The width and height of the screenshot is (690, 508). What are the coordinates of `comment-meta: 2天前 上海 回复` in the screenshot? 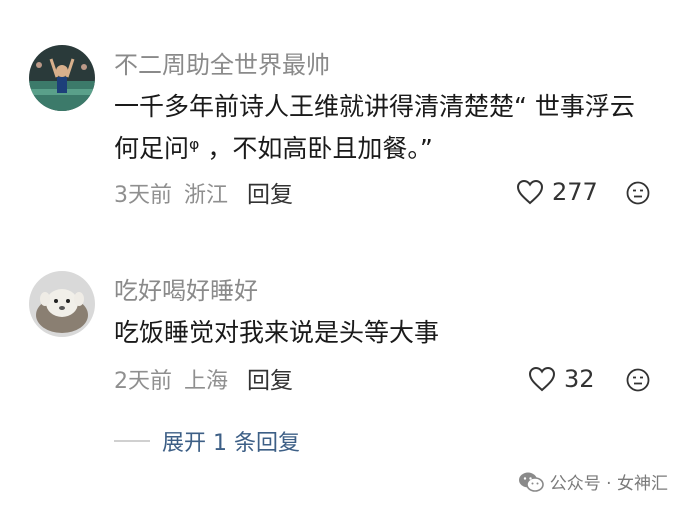 It's located at (203, 381).